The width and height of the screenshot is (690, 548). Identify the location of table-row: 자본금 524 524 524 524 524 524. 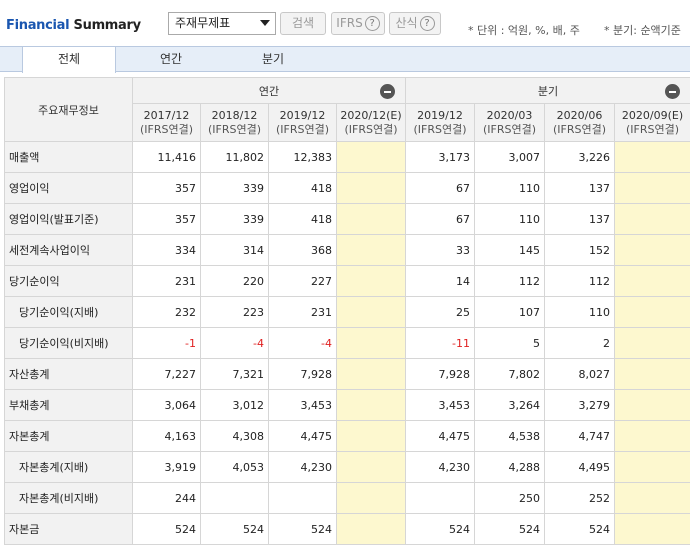
(347, 529).